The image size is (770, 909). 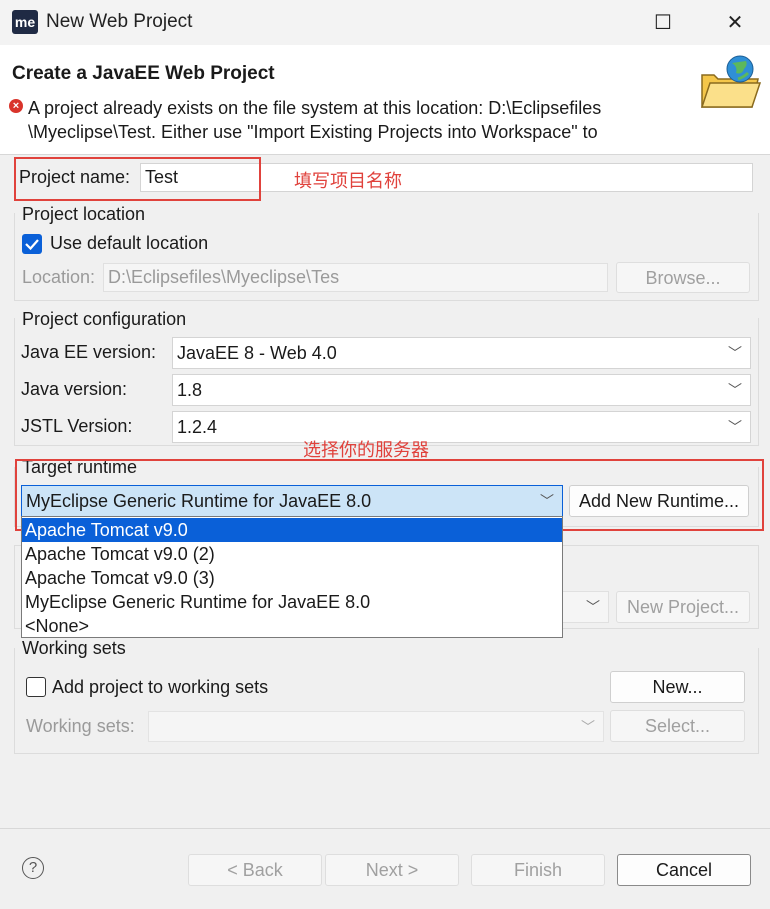 I want to click on javaee-version-value: JavaEE 8 - Web 4.0, so click(x=257, y=353).